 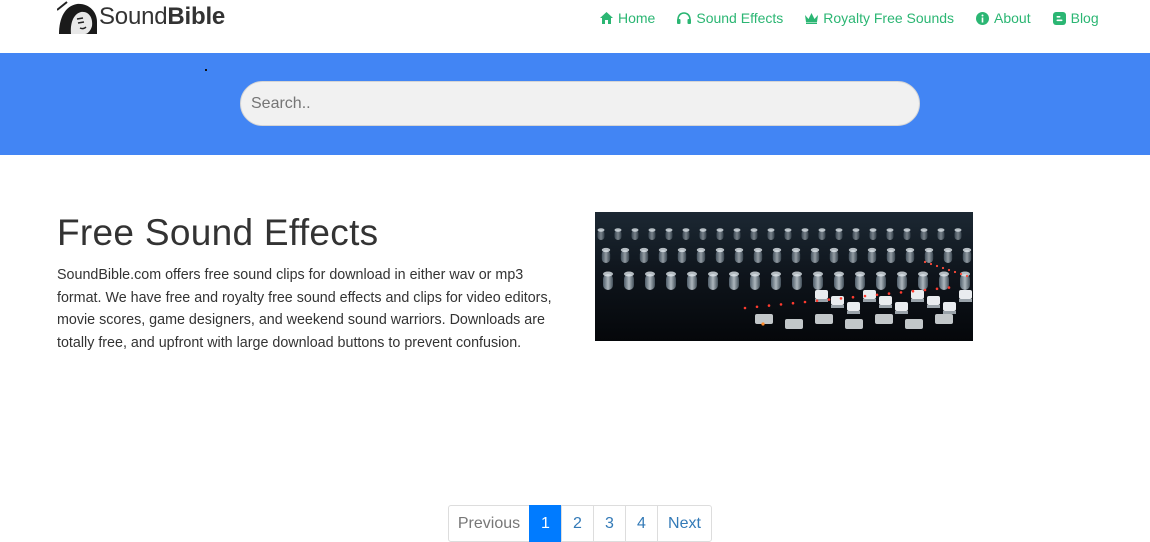 I want to click on logo-face-icon, so click(x=77, y=17).